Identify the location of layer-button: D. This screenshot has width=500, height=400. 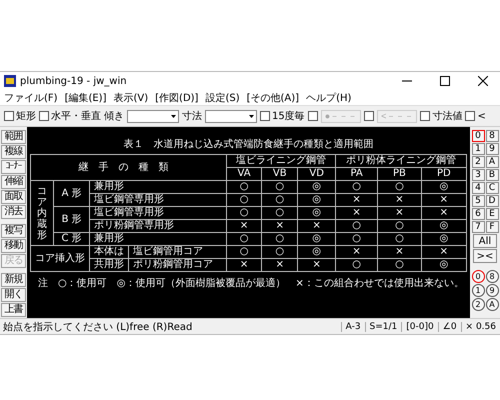
(492, 201).